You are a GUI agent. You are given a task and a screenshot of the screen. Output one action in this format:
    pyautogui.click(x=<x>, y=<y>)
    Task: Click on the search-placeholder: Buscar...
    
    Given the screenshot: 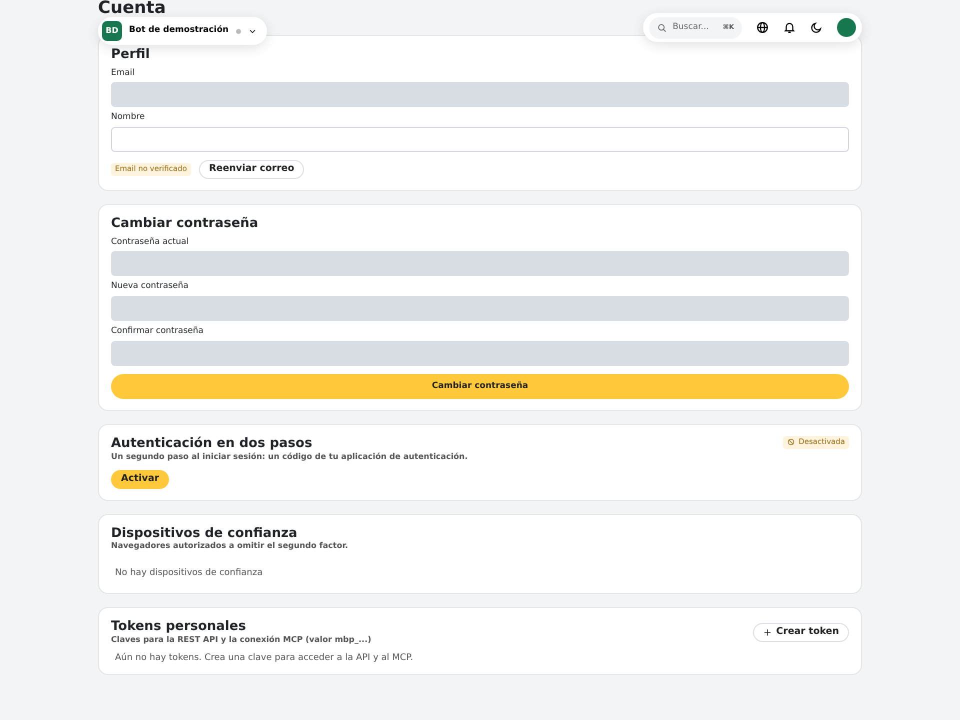 What is the action you would take?
    pyautogui.click(x=690, y=27)
    